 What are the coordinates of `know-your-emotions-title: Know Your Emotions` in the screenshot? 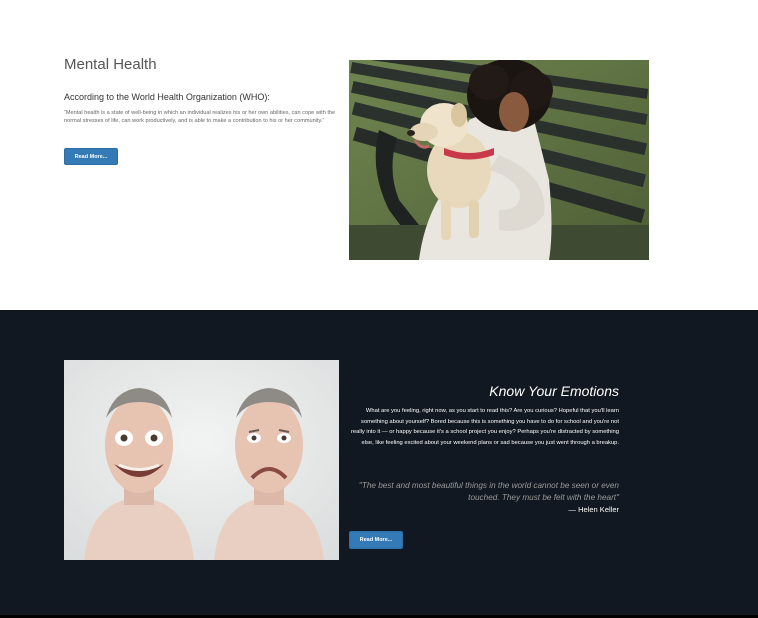 It's located at (554, 391).